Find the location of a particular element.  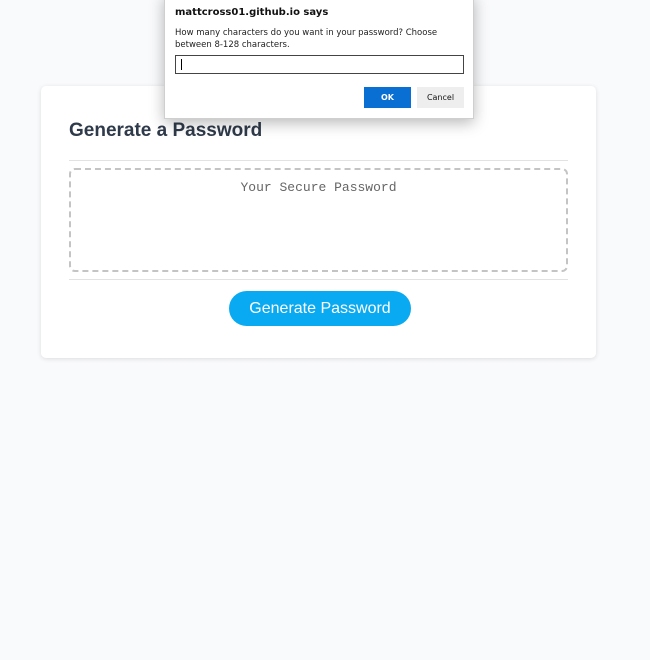

cancel-button: Cancel is located at coordinates (440, 97).